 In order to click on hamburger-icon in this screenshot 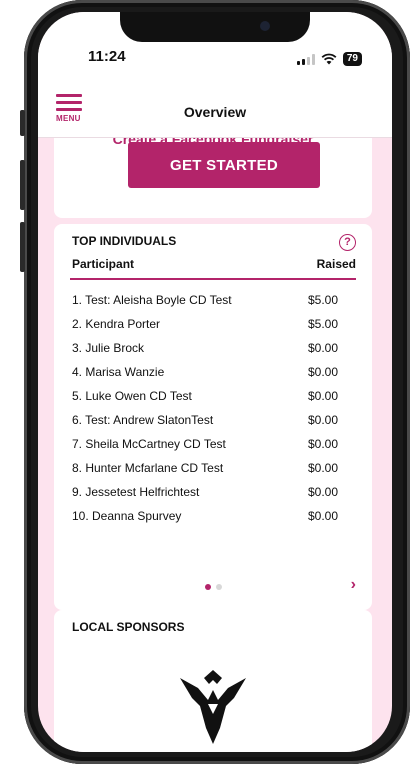, I will do `click(69, 95)`.